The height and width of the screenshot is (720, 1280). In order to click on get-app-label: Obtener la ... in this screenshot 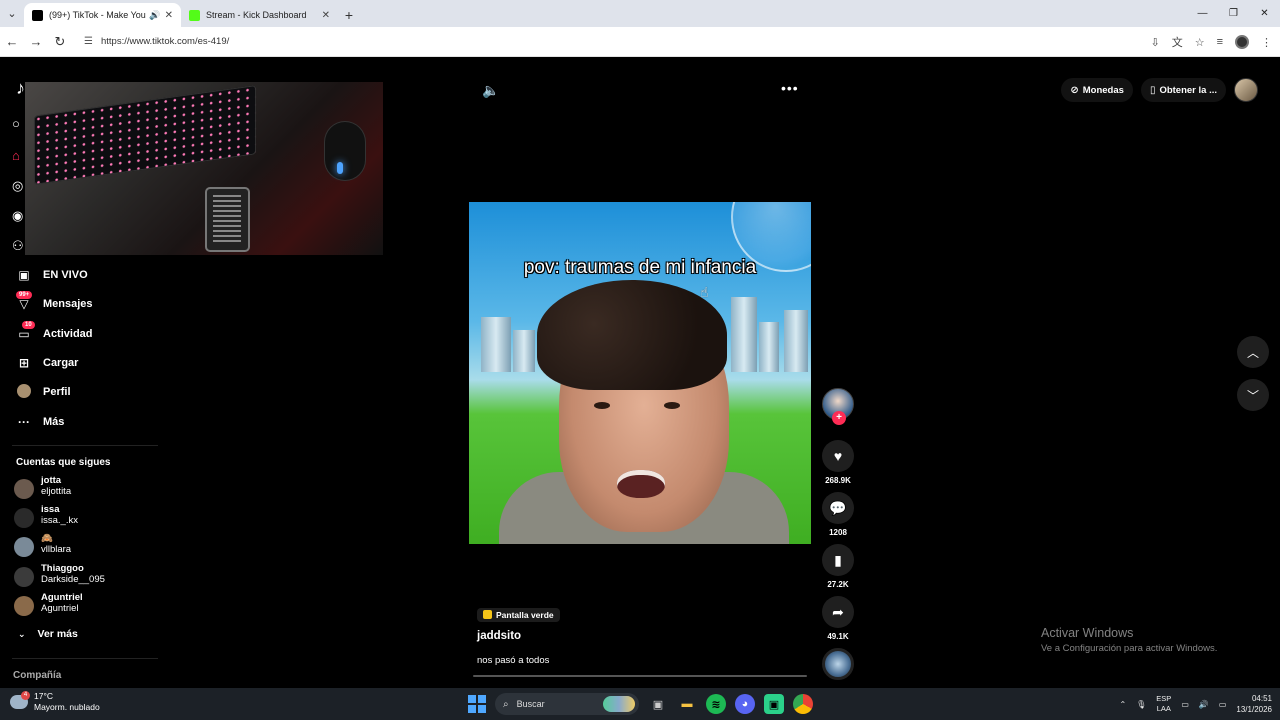, I will do `click(1188, 90)`.